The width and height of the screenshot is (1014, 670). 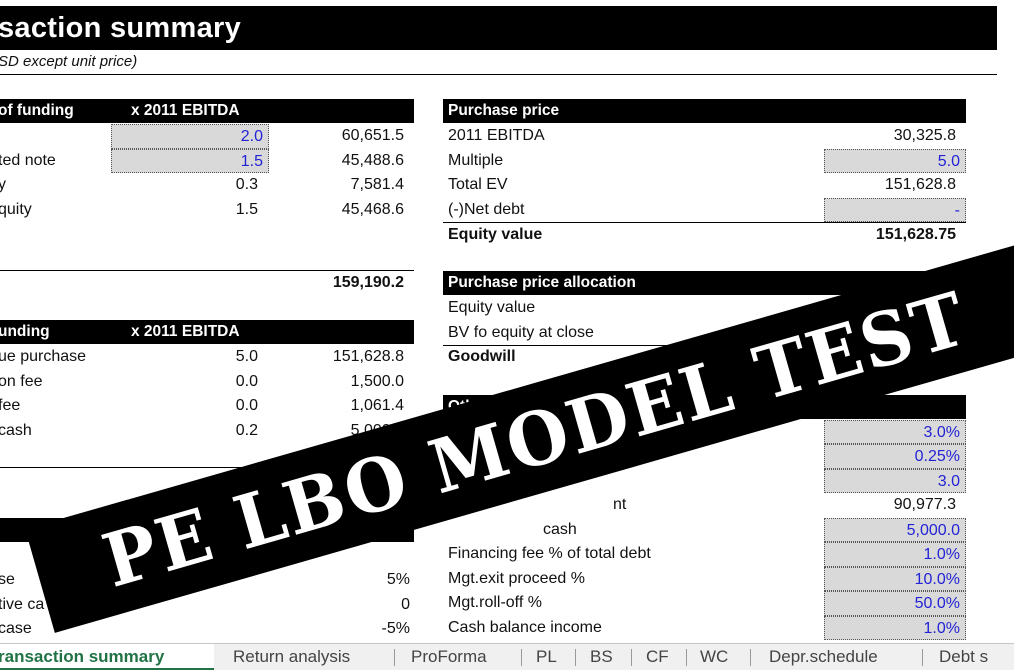 I want to click on row-label: tive ca, so click(x=22, y=604).